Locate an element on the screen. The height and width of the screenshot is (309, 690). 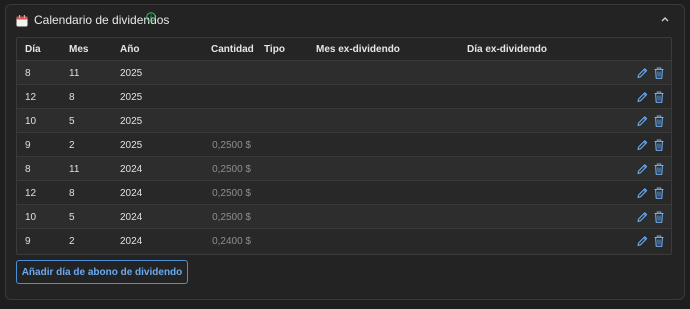
table-row: 12 8 2024 0,2500 $ is located at coordinates (344, 193).